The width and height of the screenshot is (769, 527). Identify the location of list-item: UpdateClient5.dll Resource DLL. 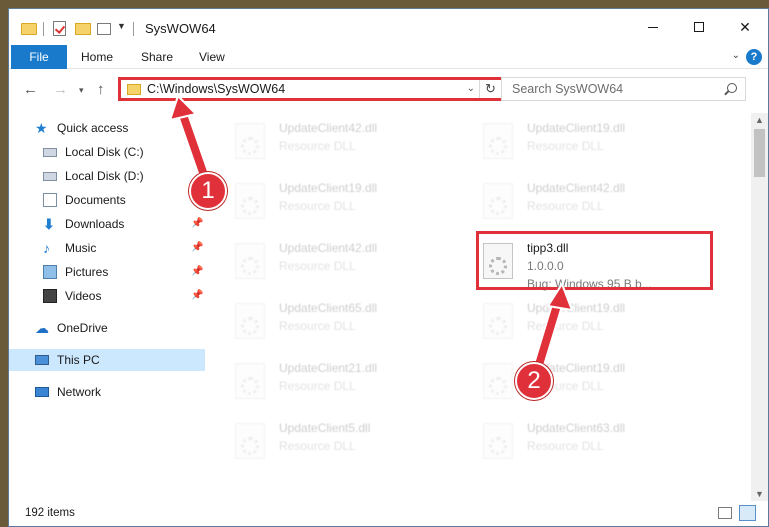
(341, 443).